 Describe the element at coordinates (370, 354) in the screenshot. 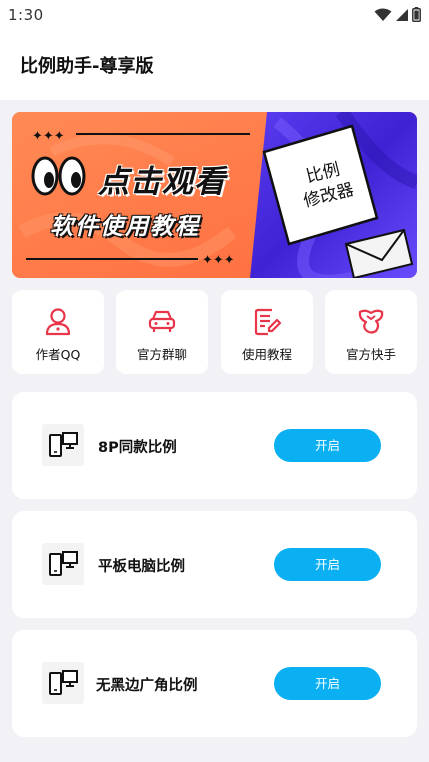

I see `quick-action-label: 官方快手` at that location.